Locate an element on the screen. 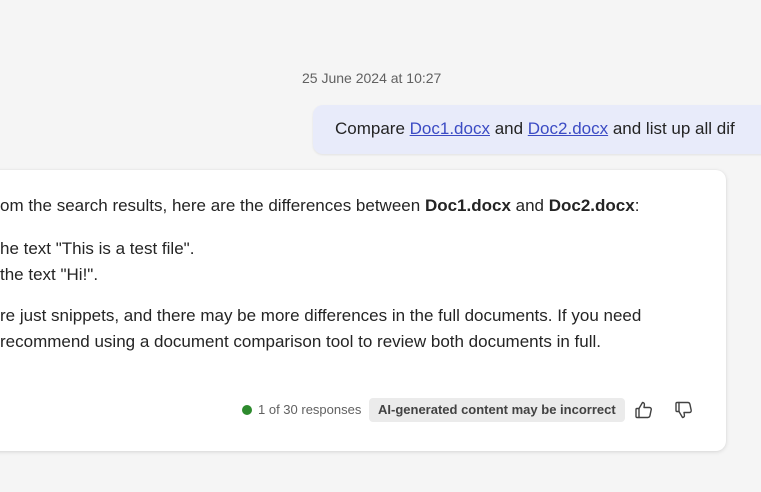  difference-item-2: the text "Hi!". is located at coordinates (49, 274).